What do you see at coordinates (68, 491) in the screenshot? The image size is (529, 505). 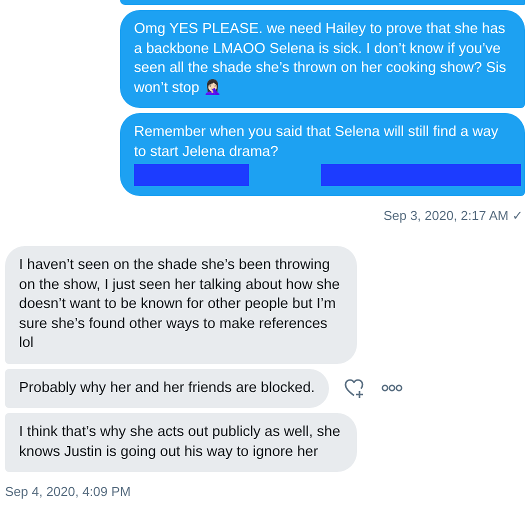 I see `message-timestamp: Sep 4, 2020, 4:09 PM` at bounding box center [68, 491].